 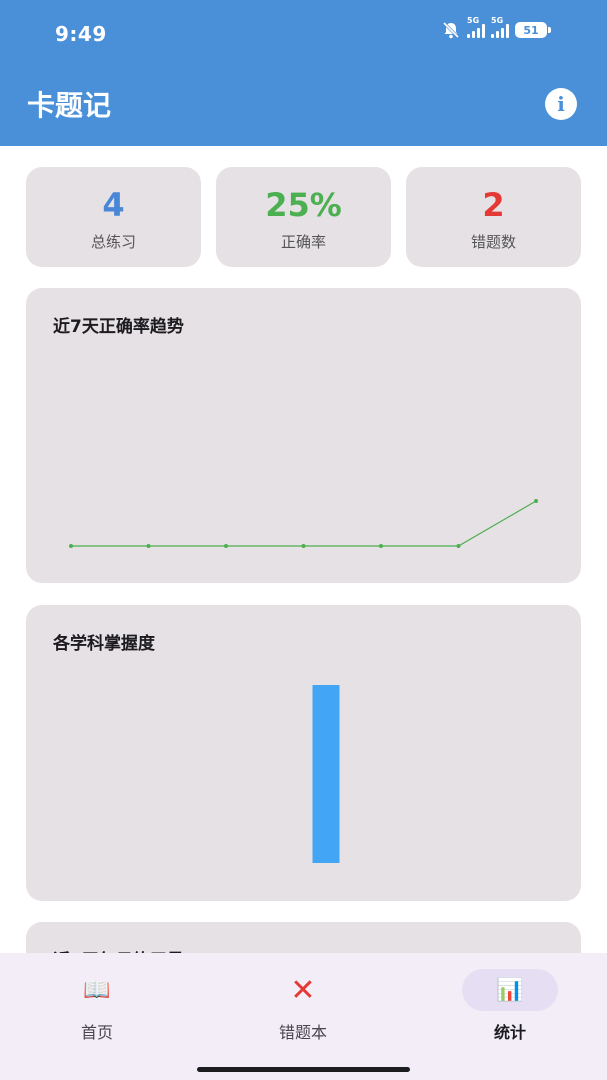 I want to click on battery-level: 51, so click(x=531, y=30).